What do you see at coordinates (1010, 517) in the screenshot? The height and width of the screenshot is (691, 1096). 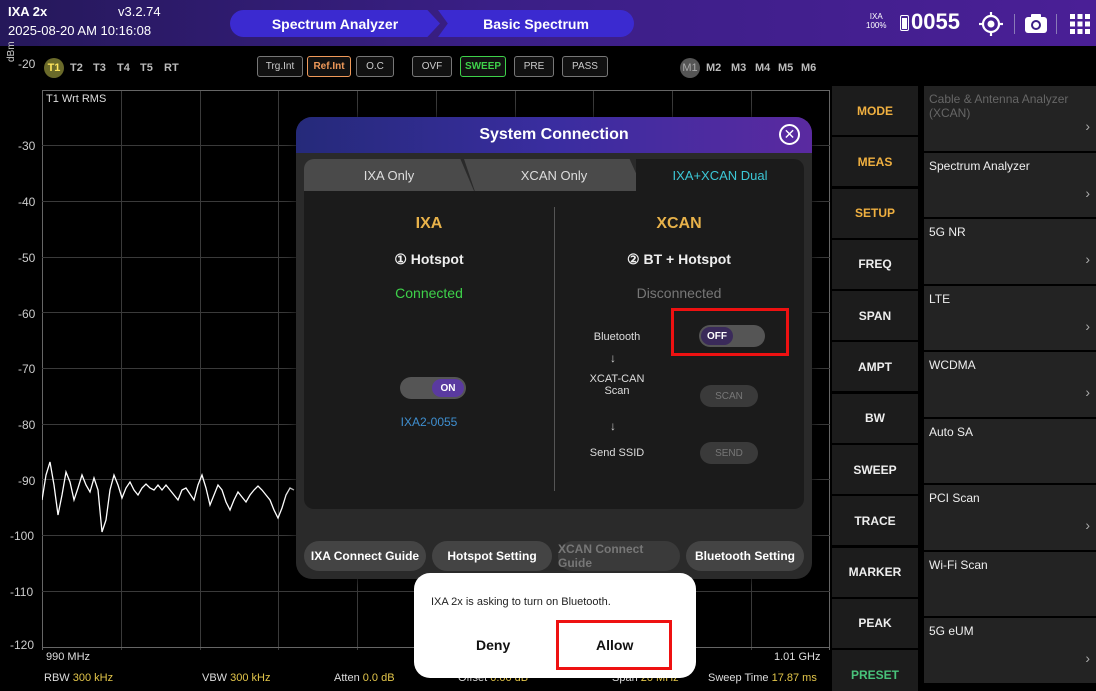 I see `menu-item-pci-scan: PCI Scan ›` at bounding box center [1010, 517].